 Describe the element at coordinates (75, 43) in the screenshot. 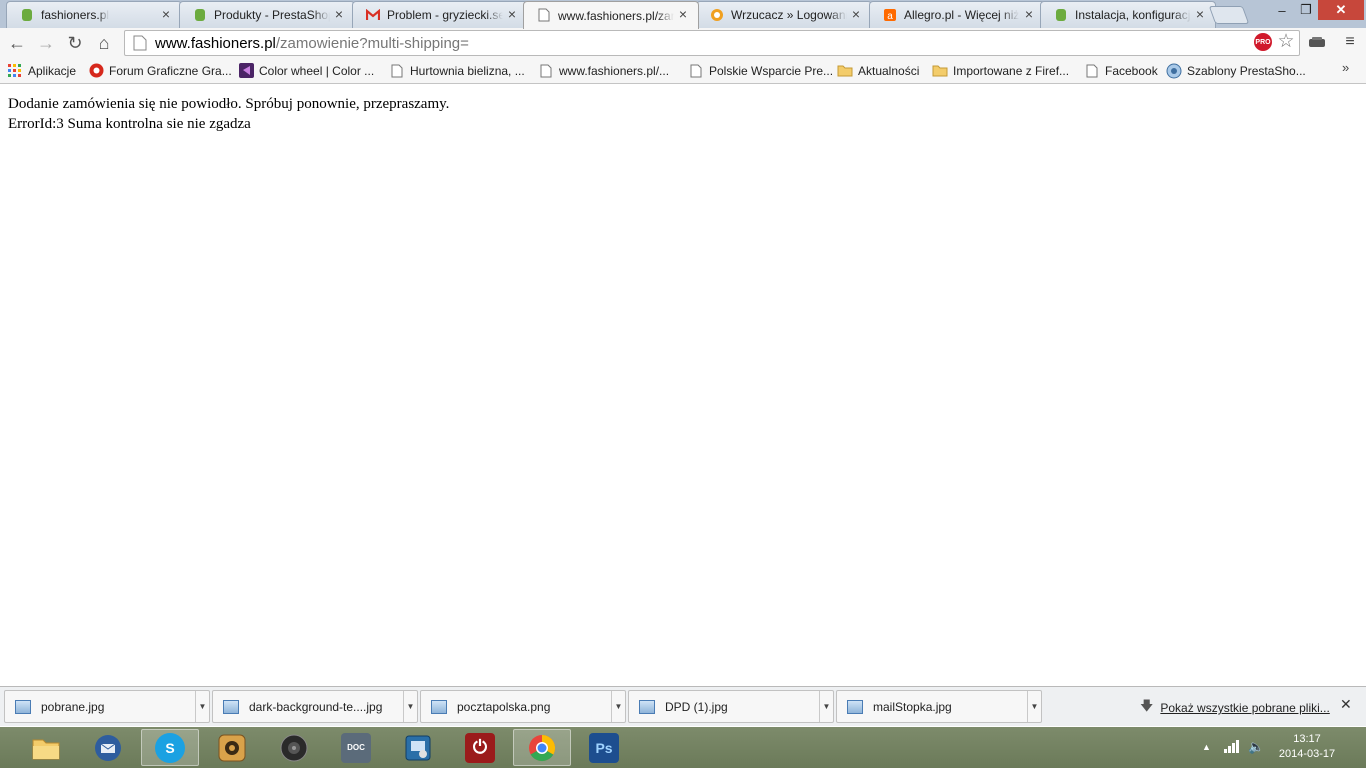

I see `reload-button: ↻` at that location.